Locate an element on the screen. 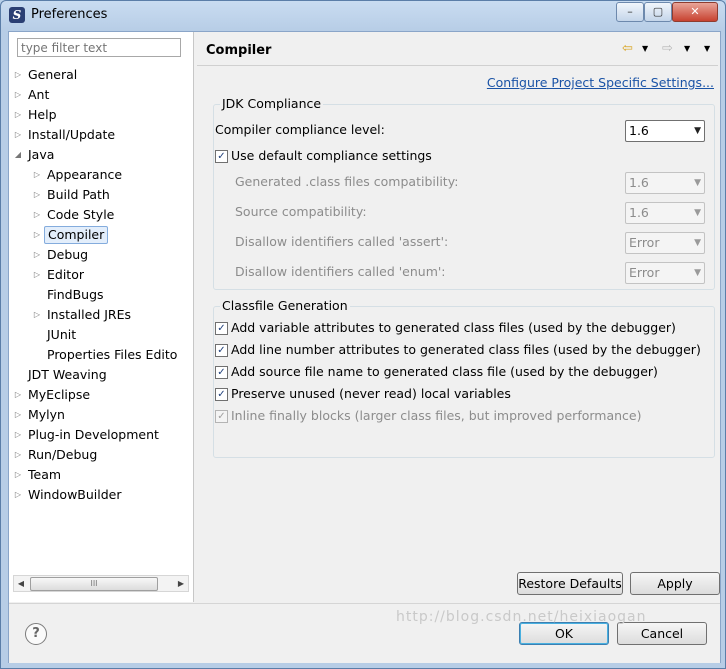 Image resolution: width=726 pixels, height=669 pixels. tree-item-code-style: ▷ Code Style is located at coordinates (101, 215).